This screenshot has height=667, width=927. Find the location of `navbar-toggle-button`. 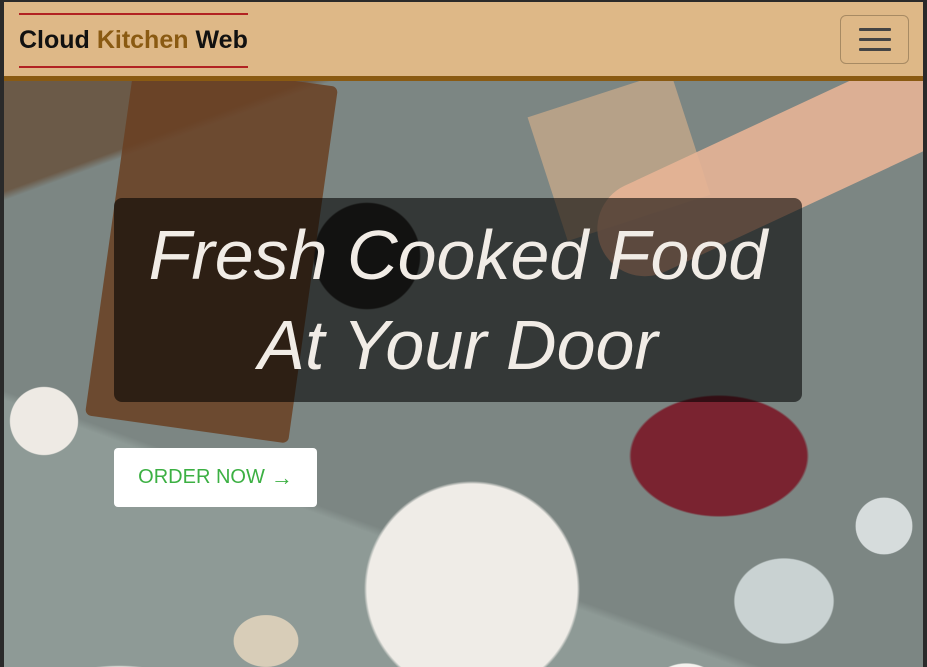

navbar-toggle-button is located at coordinates (874, 39).